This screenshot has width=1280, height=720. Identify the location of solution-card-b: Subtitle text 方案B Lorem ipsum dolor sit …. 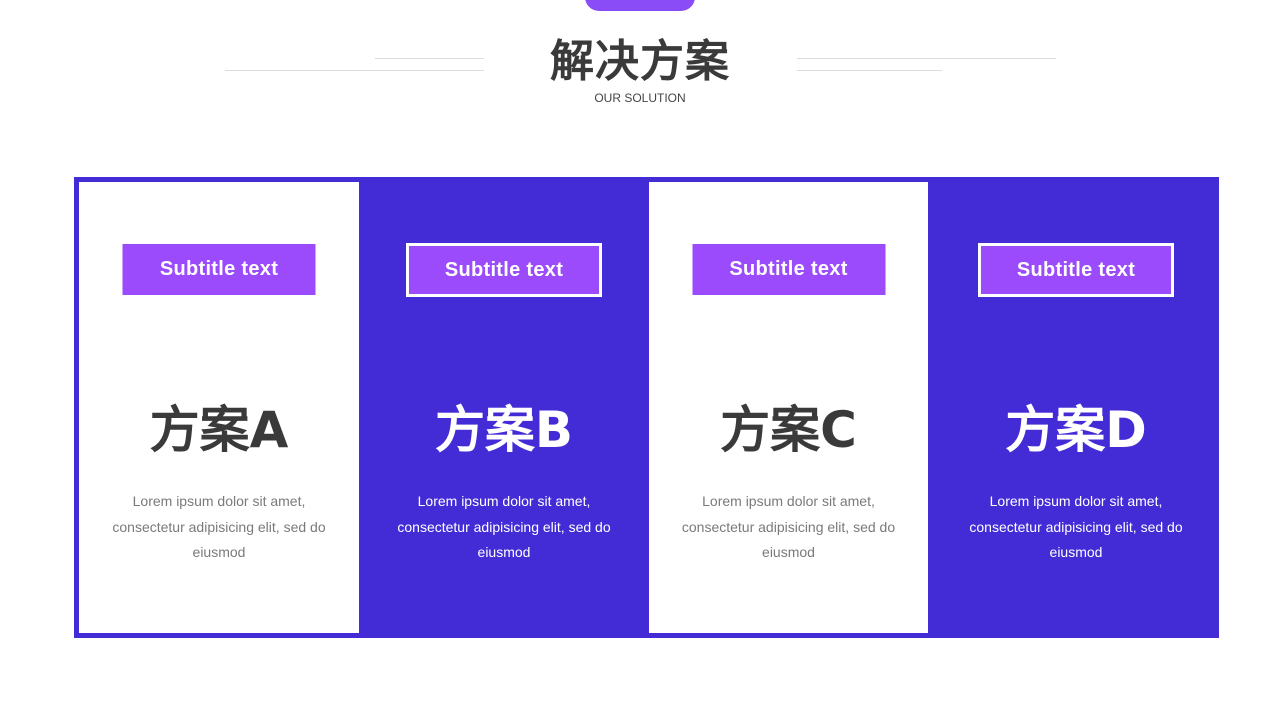
(504, 407).